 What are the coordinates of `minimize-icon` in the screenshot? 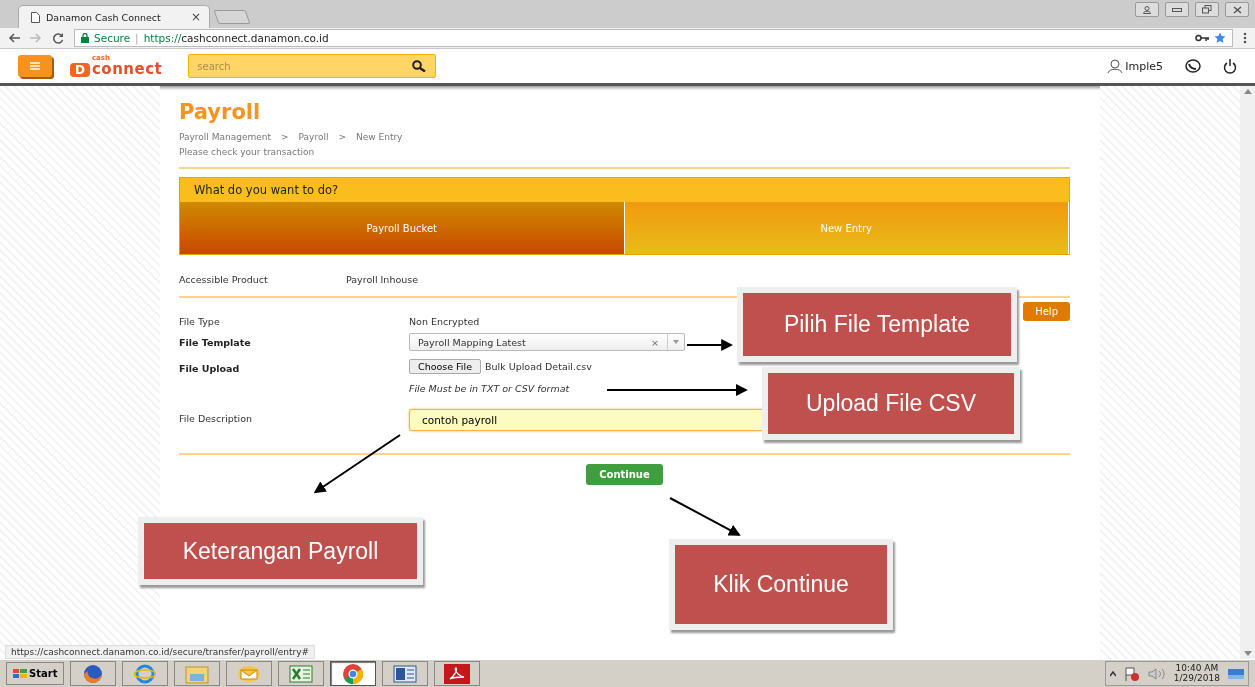 It's located at (1177, 9).